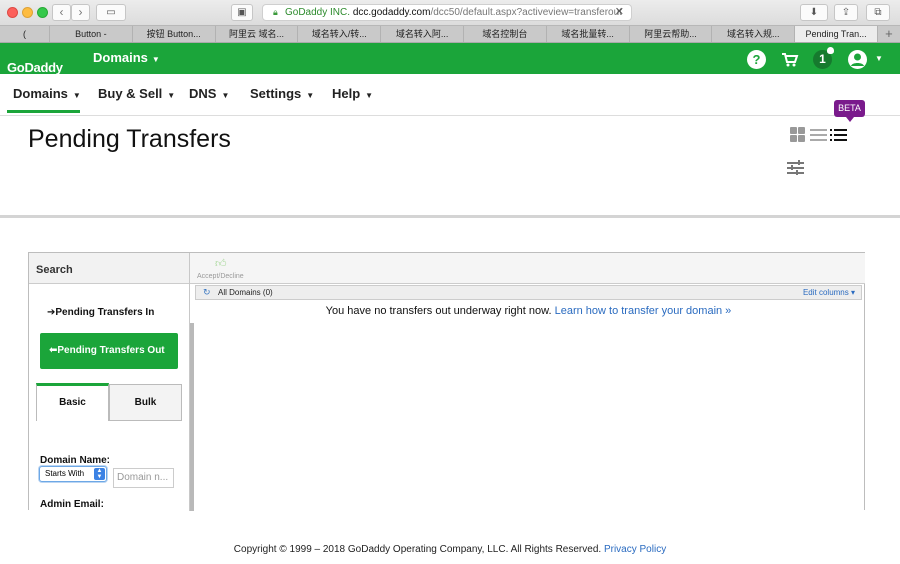  Describe the element at coordinates (105, 312) in the screenshot. I see `pending-in-label: Pending Transfers In` at that location.